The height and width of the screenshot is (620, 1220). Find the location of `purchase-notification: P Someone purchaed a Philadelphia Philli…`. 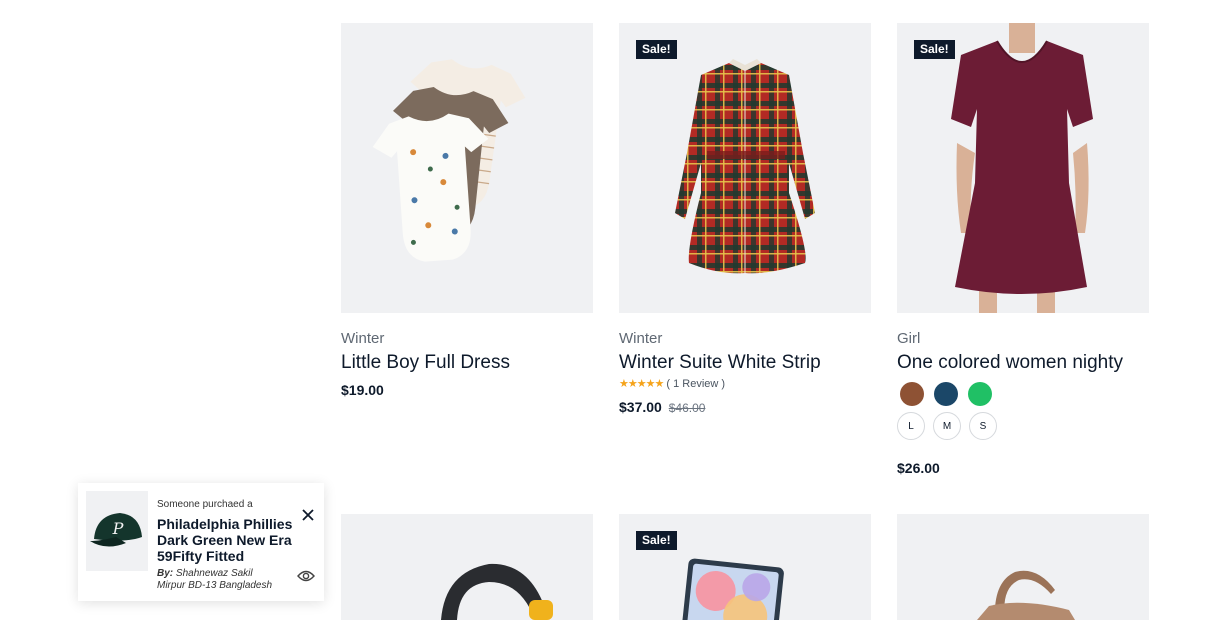

purchase-notification: P Someone purchaed a Philadelphia Philli… is located at coordinates (201, 542).